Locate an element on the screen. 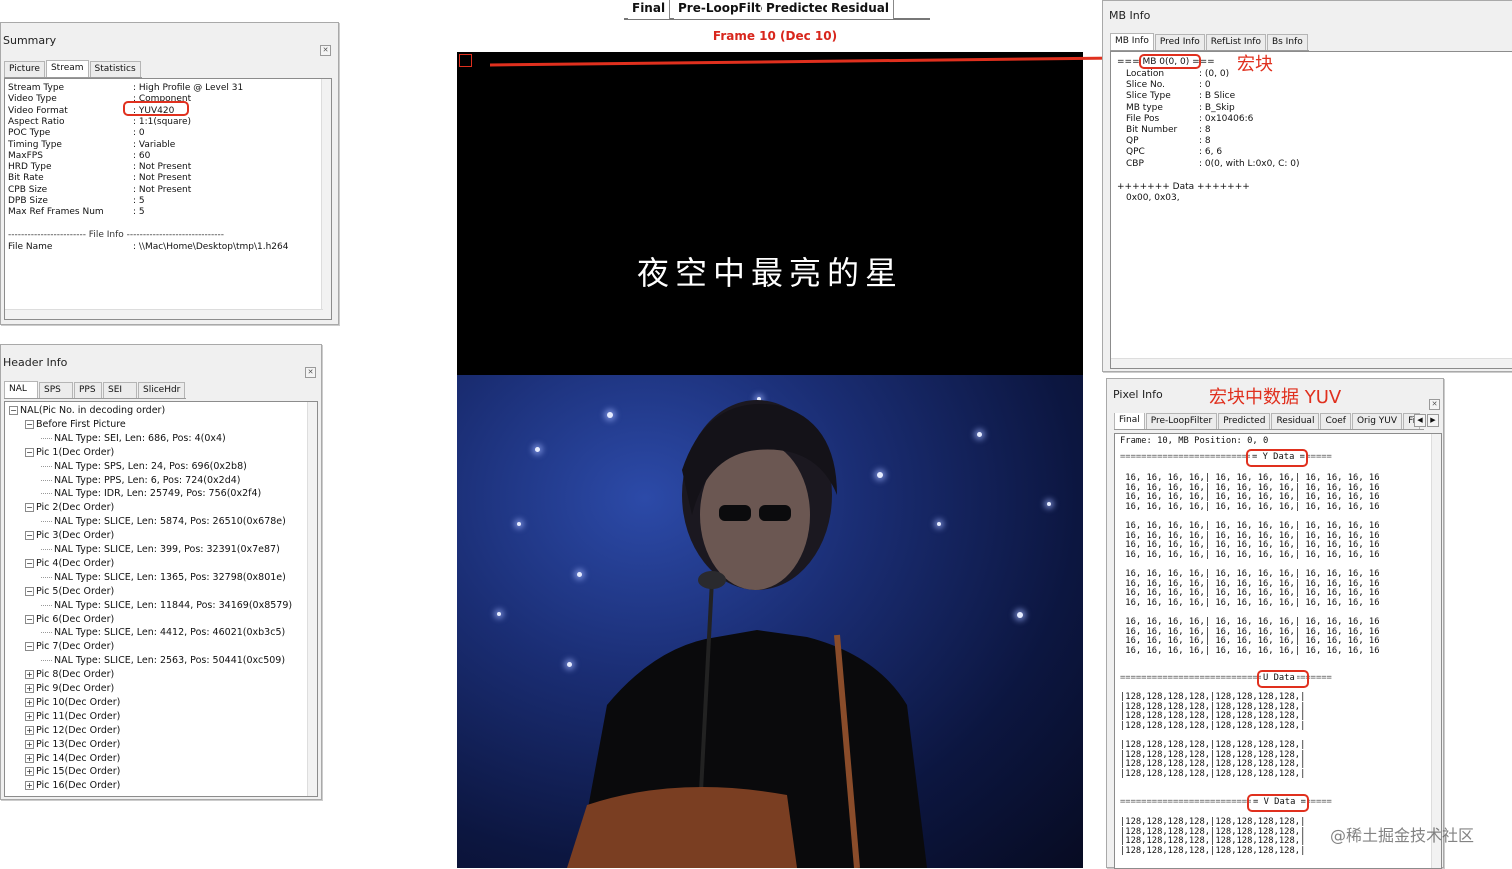 Image resolution: width=1512 pixels, height=869 pixels. tab-coef: Coef is located at coordinates (1335, 421).